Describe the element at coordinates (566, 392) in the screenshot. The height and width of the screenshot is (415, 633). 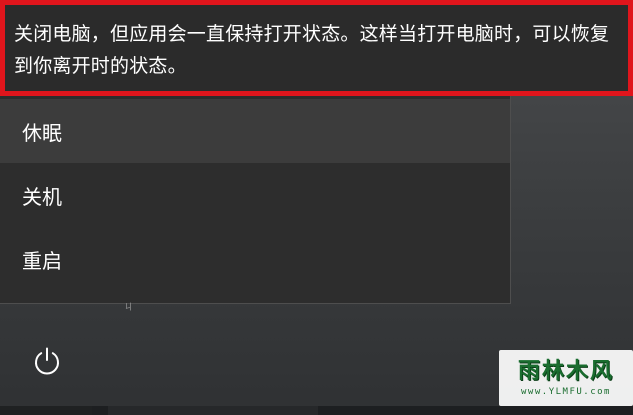
I see `watermark-url: www.YLMFU.com` at that location.